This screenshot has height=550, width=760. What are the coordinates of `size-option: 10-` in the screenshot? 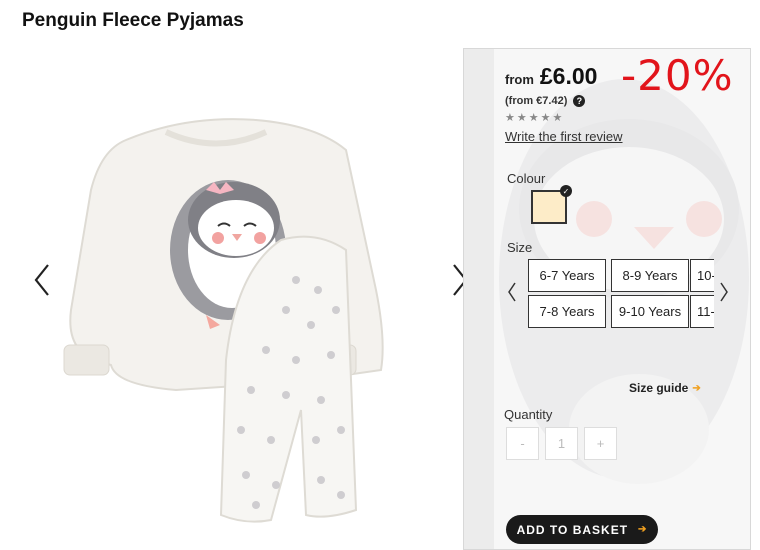 It's located at (702, 275).